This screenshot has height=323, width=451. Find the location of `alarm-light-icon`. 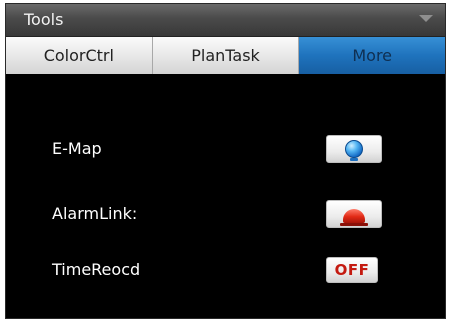

alarm-light-icon is located at coordinates (354, 217).